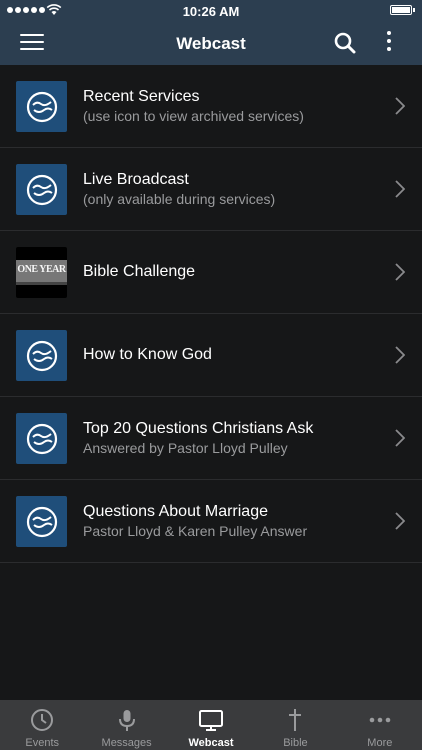 This screenshot has height=750, width=422. What do you see at coordinates (295, 743) in the screenshot?
I see `tab-label: Bible` at bounding box center [295, 743].